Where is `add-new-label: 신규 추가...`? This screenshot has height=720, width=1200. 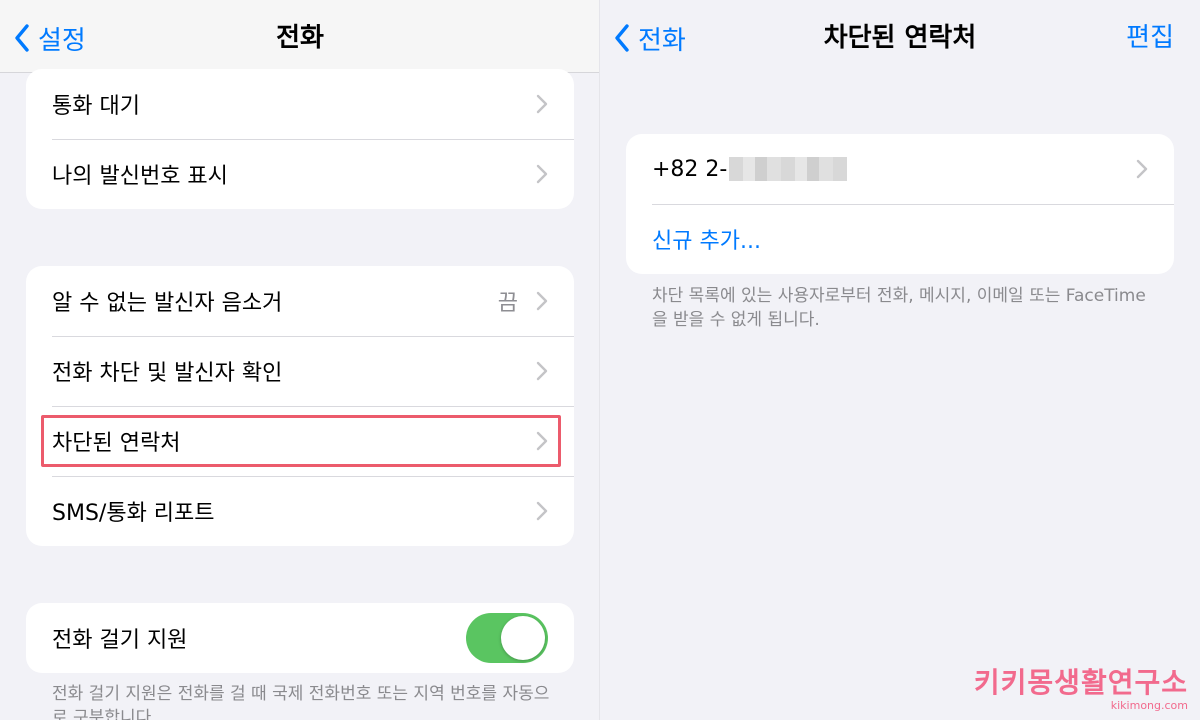 add-new-label: 신규 추가... is located at coordinates (706, 241).